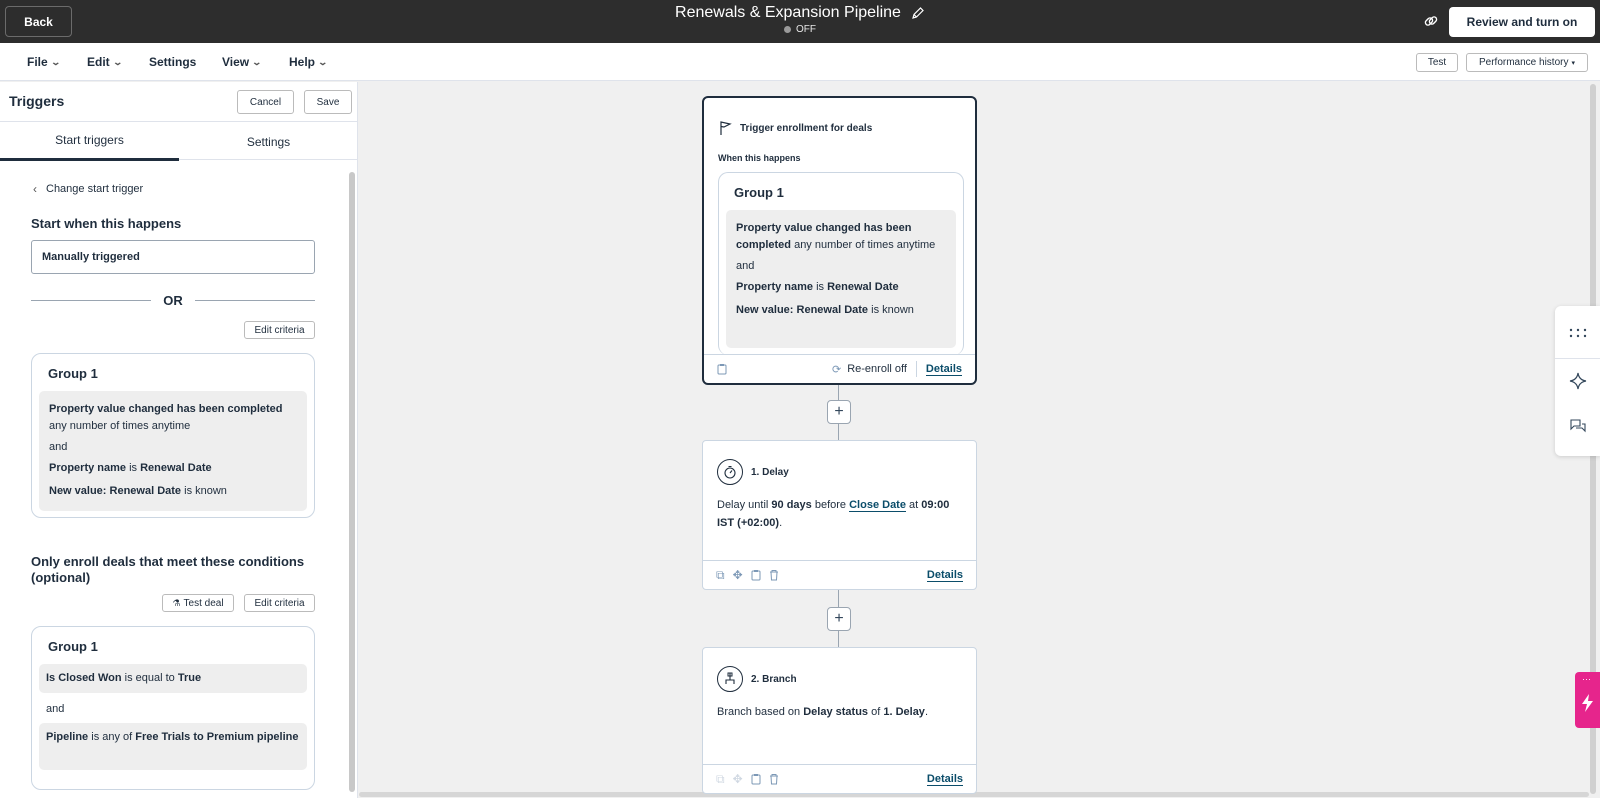 This screenshot has width=1600, height=798. I want to click on reenroll-status: ⟳ Re-enroll off, so click(869, 369).